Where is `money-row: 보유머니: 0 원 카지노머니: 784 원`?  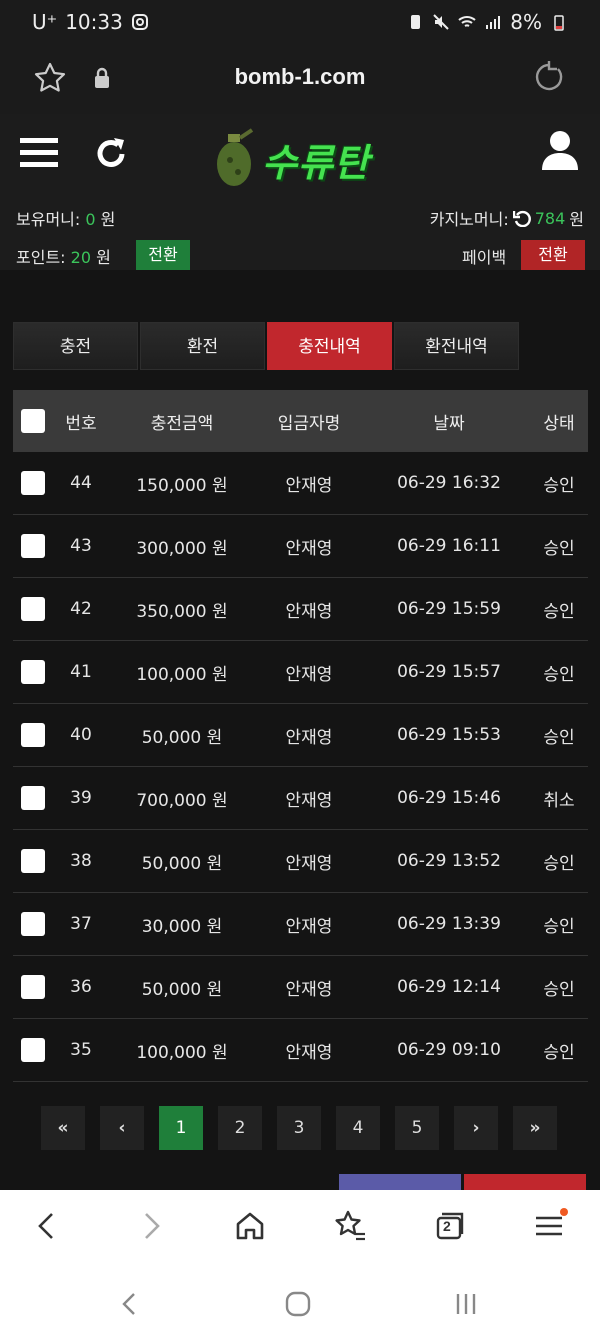
money-row: 보유머니: 0 원 카지노머니: 784 원 is located at coordinates (300, 218).